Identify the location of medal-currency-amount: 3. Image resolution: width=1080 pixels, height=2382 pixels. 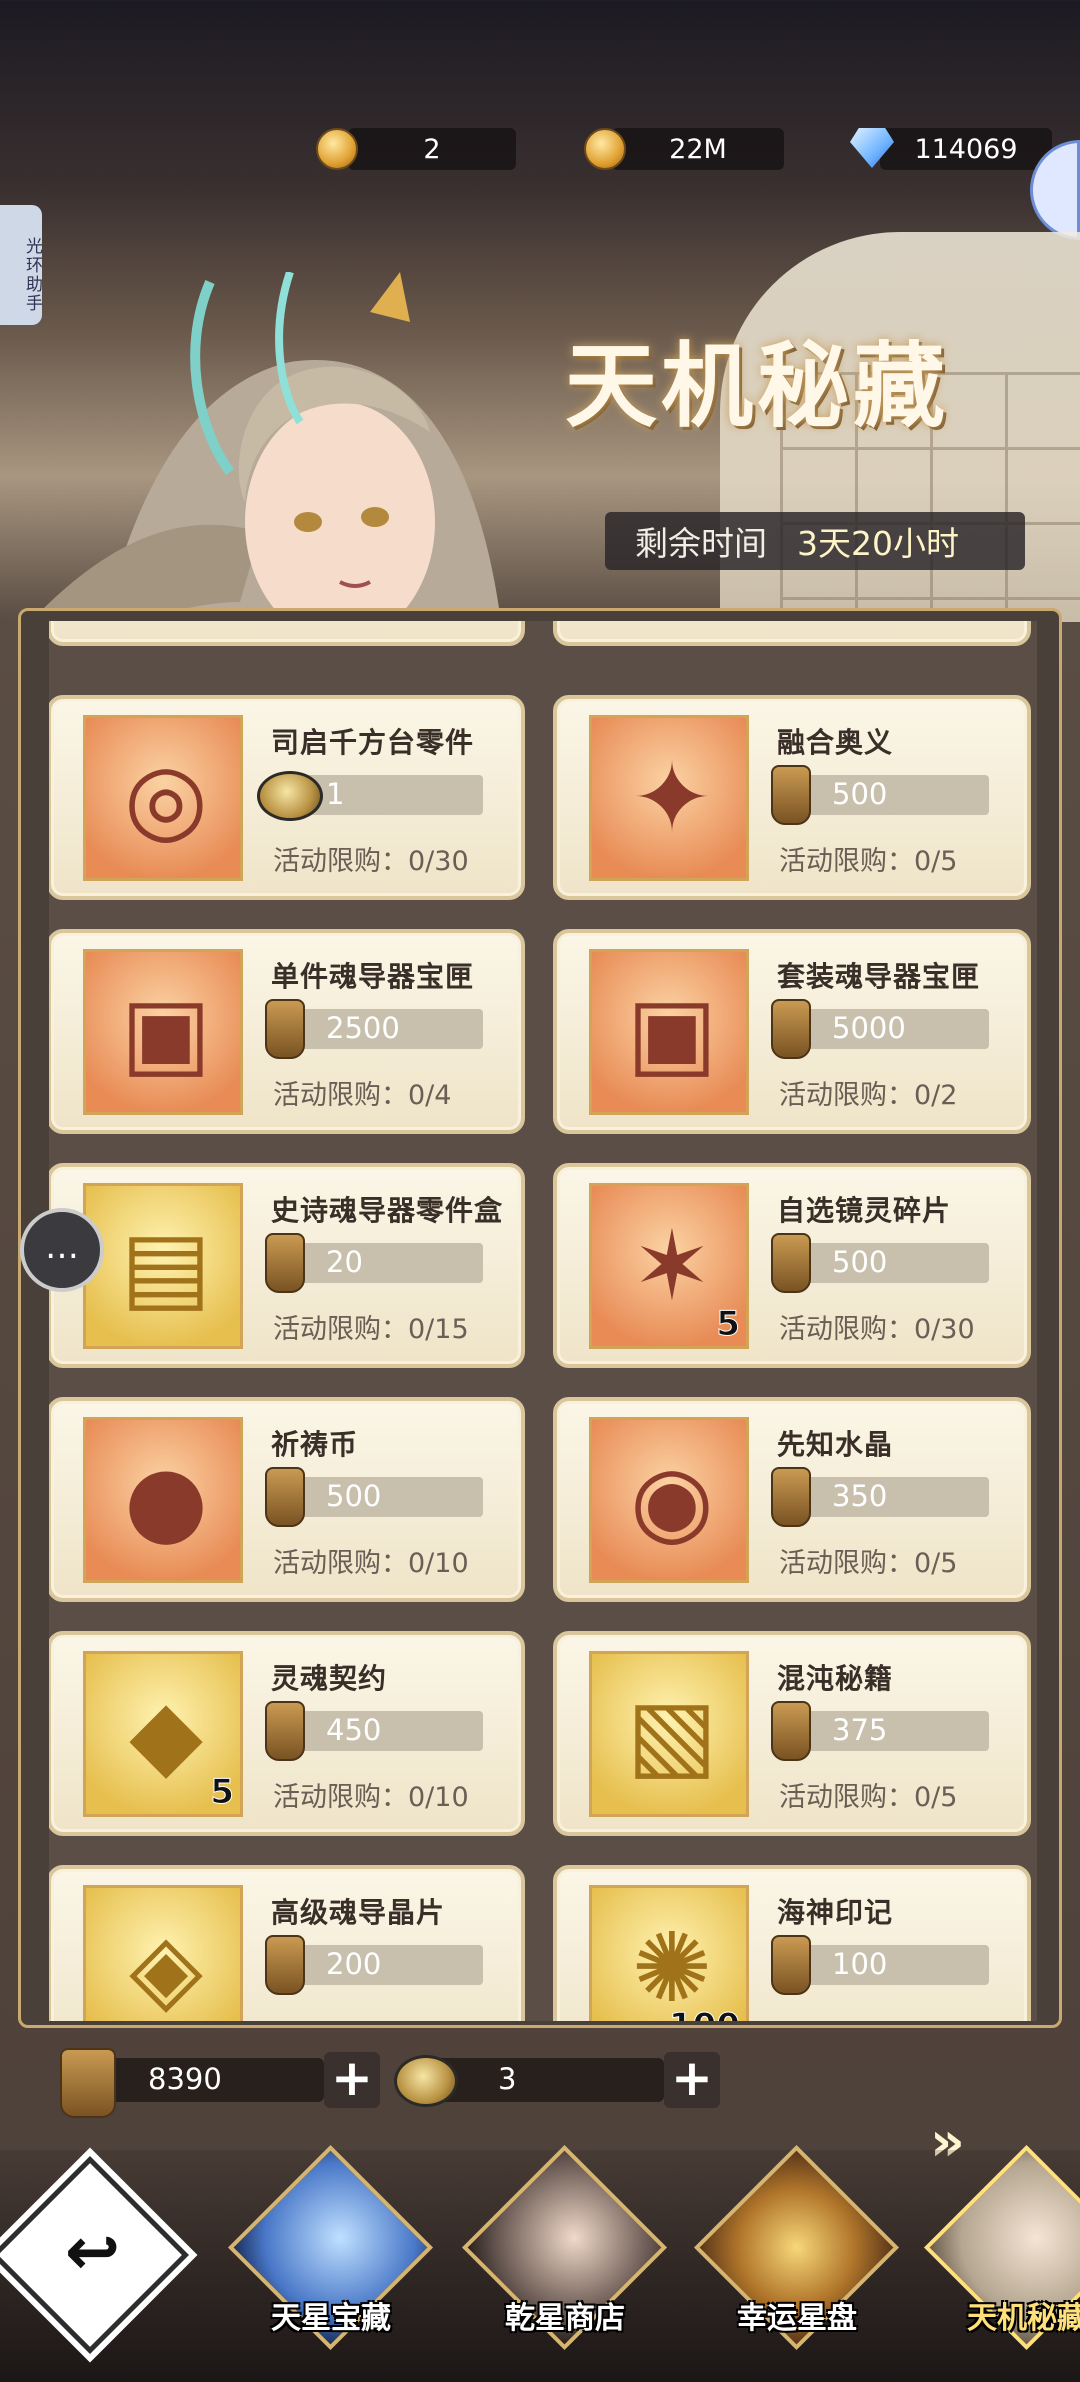
(507, 2079).